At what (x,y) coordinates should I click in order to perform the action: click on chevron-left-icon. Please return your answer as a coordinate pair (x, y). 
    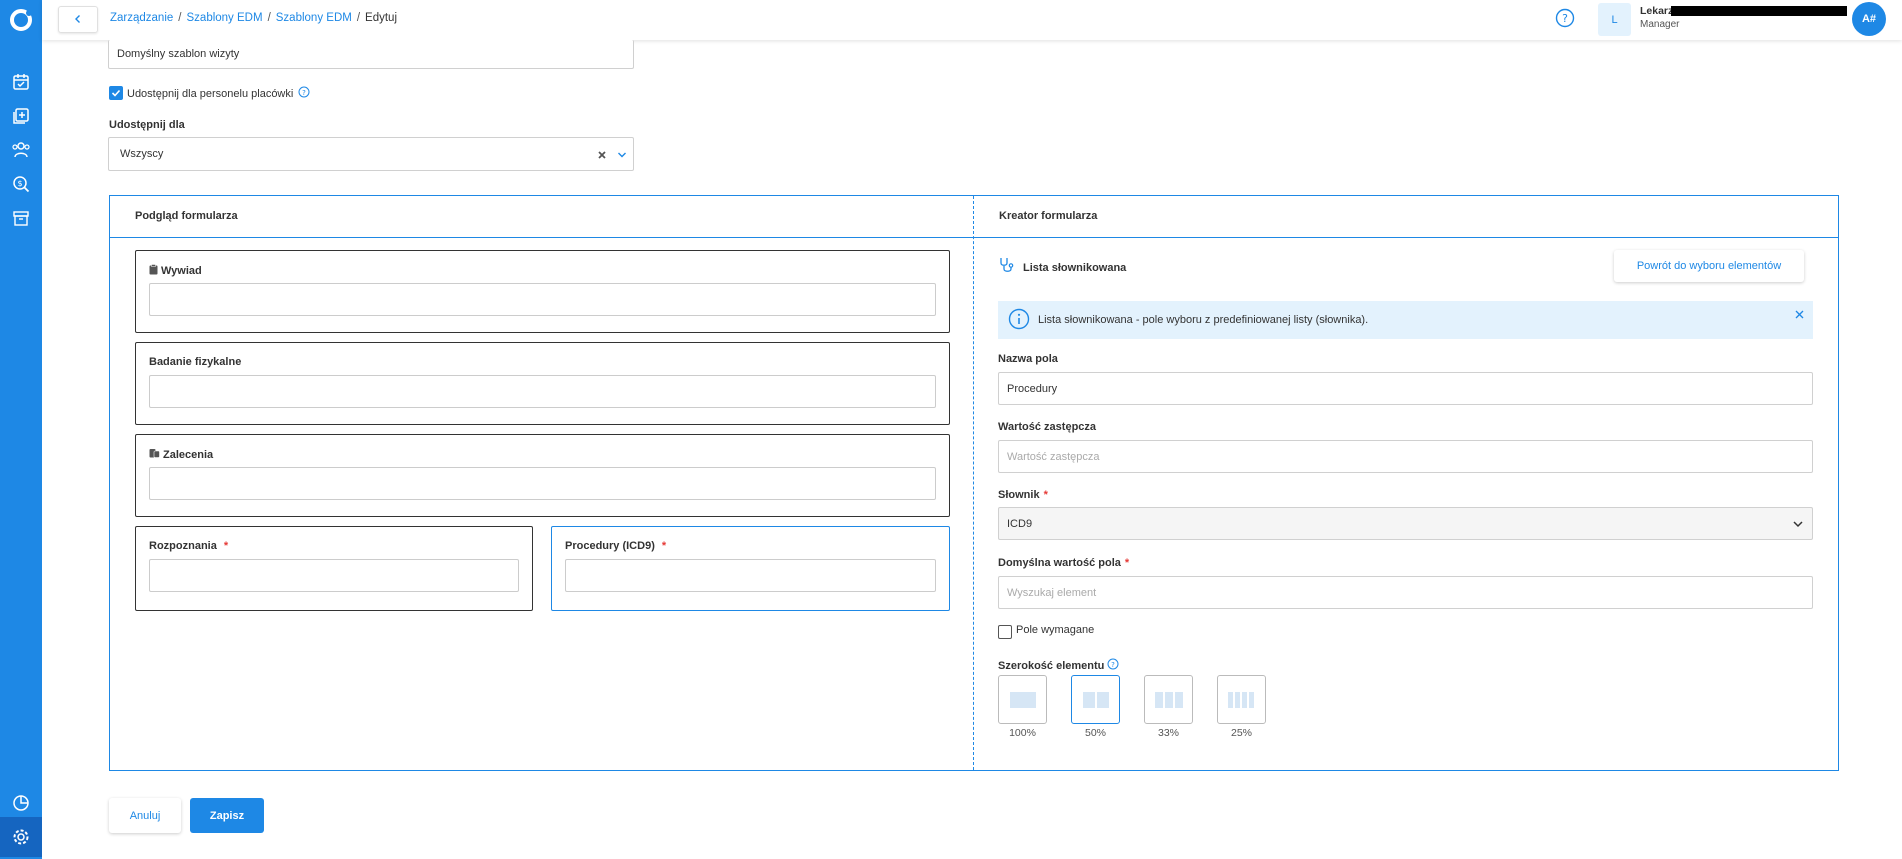
    Looking at the image, I should click on (78, 20).